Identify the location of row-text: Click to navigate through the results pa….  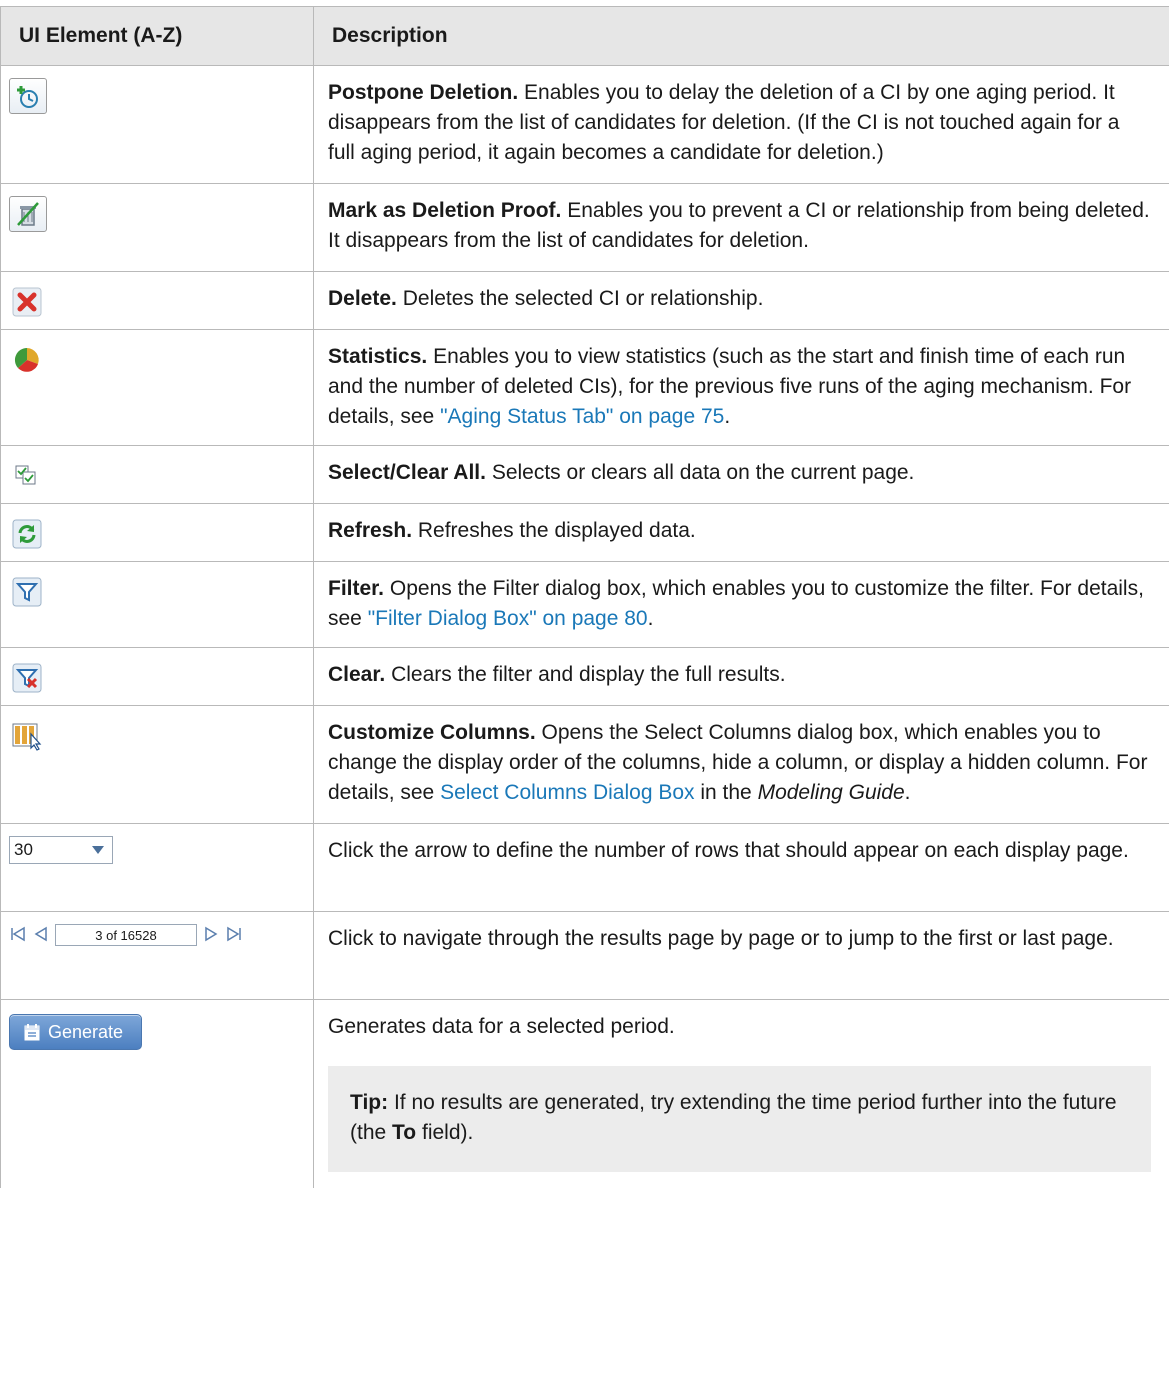
(721, 938).